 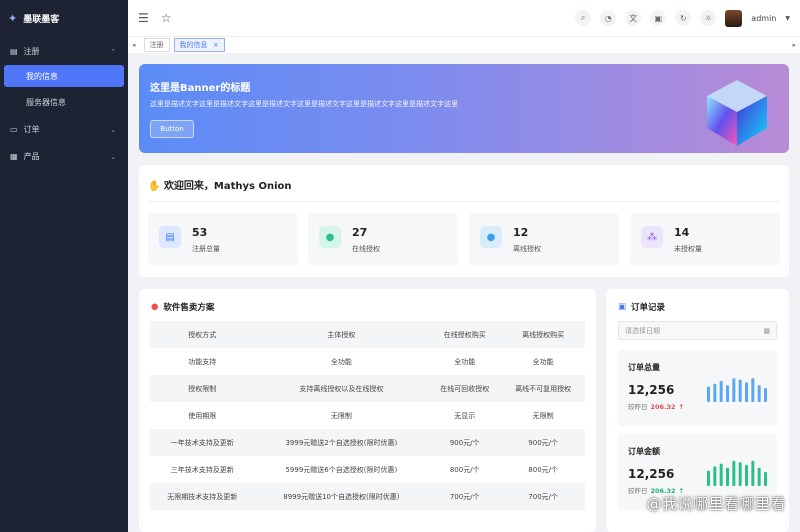 I want to click on table-row: 授权方式 主体授权 在线授权购买 离线授权购买, so click(x=367, y=334).